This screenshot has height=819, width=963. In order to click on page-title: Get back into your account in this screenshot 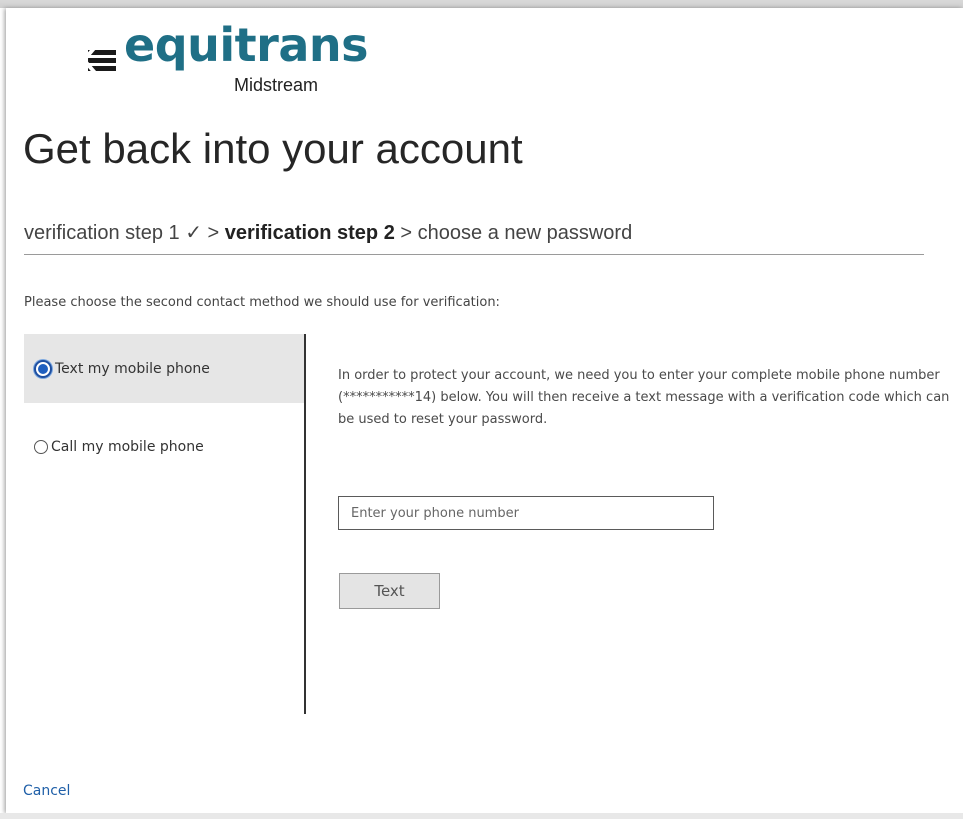, I will do `click(273, 148)`.